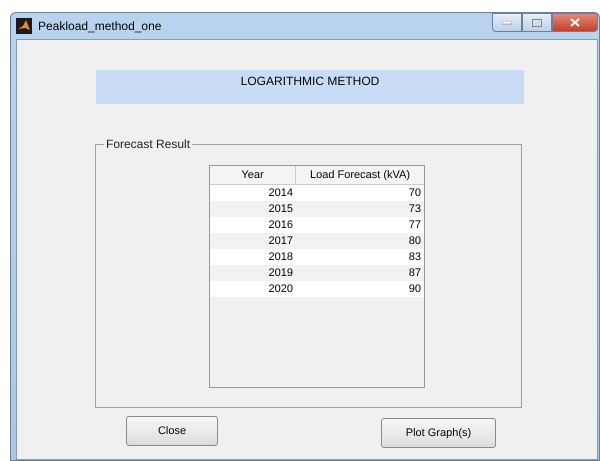  I want to click on push-button: Plot Graph(s), so click(438, 433).